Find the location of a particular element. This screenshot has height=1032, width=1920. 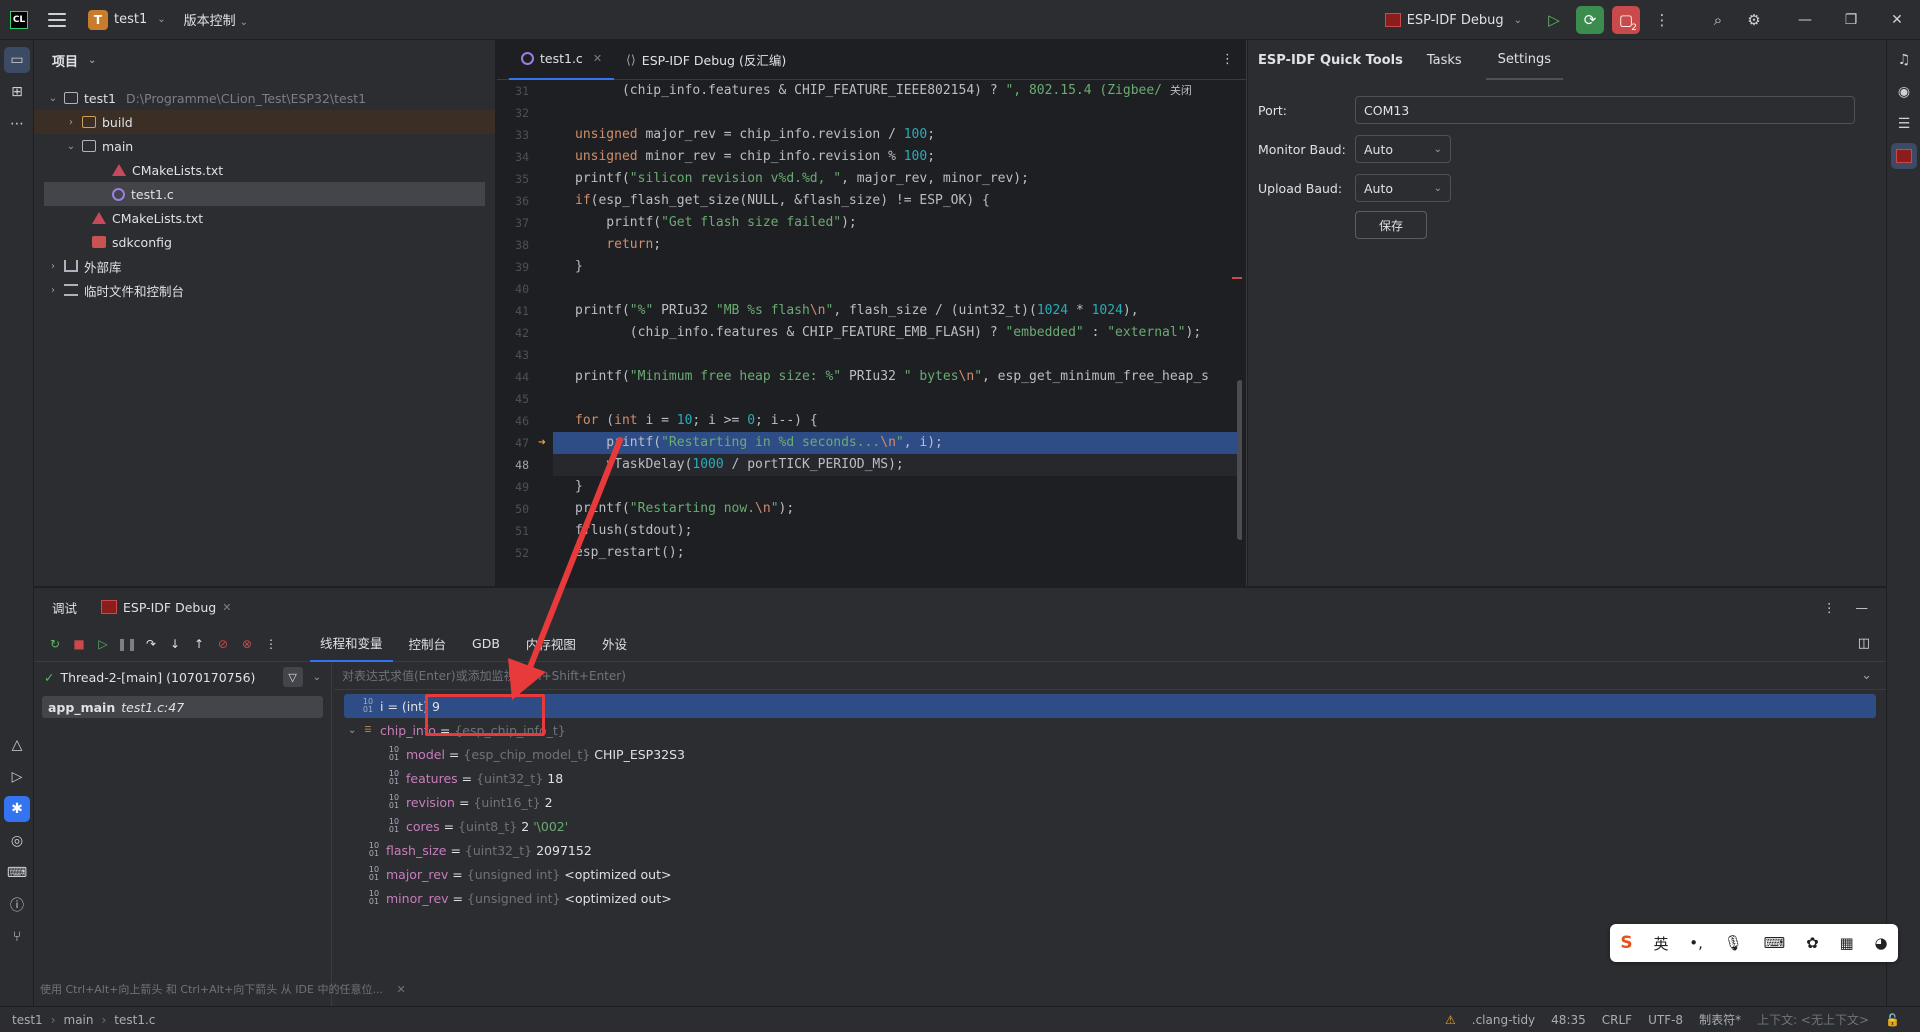

tab-disassembly: ⟨⟩ ESP-IDF Debug (反汇编) is located at coordinates (706, 60).